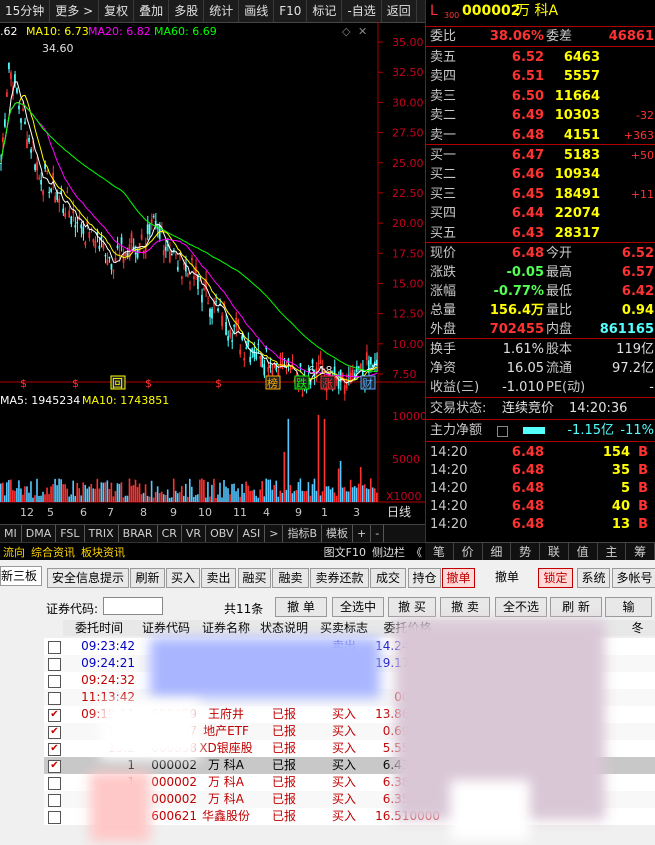 Image resolution: width=655 pixels, height=845 pixels. What do you see at coordinates (540, 155) in the screenshot?
I see `buy-level-1: 买一 6.47 5183 +50` at bounding box center [540, 155].